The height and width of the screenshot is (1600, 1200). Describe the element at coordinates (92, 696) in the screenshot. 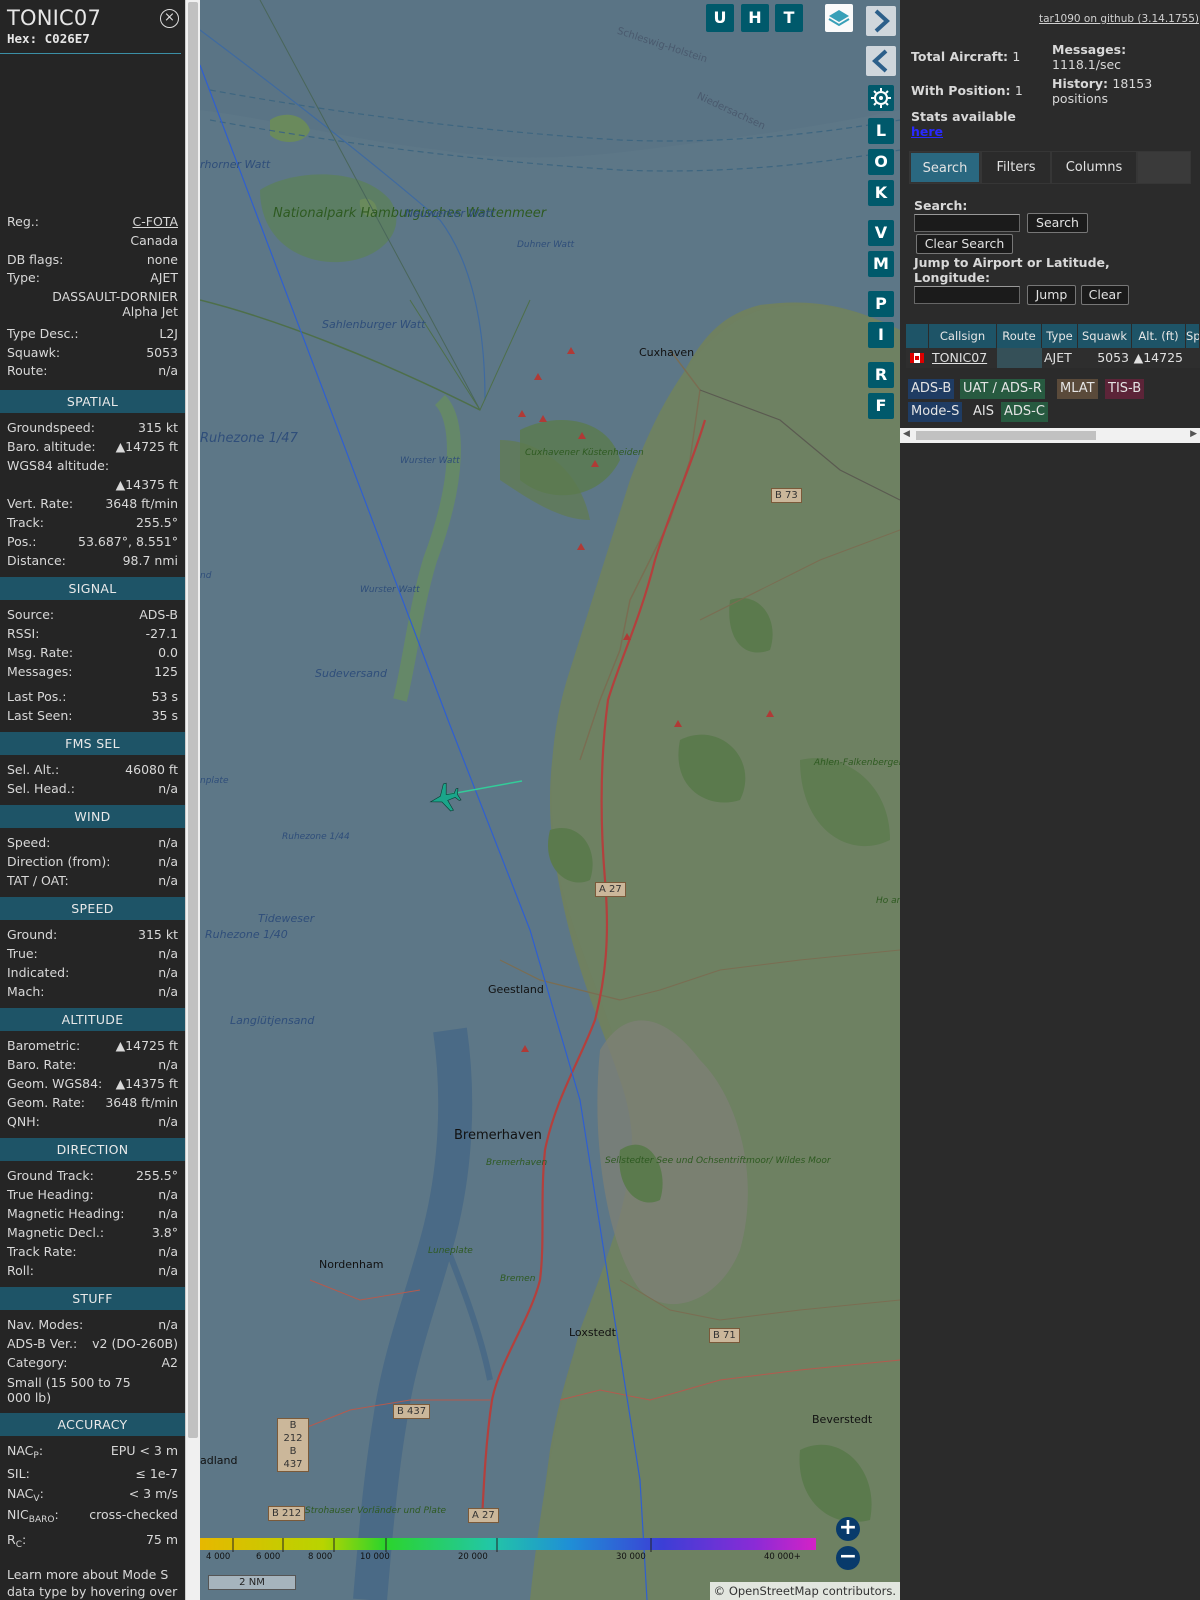

I see `signal-row: Last Pos.: 53 s` at that location.